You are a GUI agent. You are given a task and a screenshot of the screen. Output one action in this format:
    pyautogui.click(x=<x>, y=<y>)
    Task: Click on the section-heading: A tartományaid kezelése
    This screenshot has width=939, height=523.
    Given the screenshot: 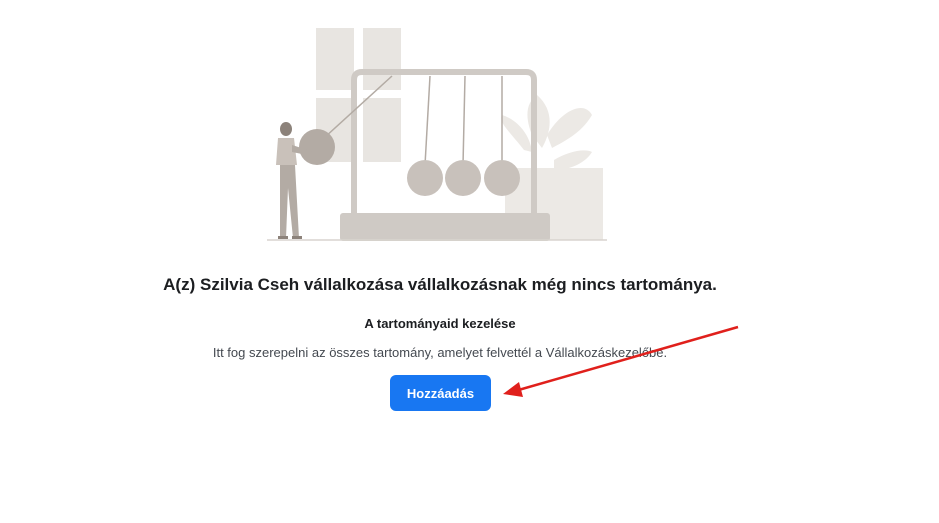 What is the action you would take?
    pyautogui.click(x=440, y=323)
    